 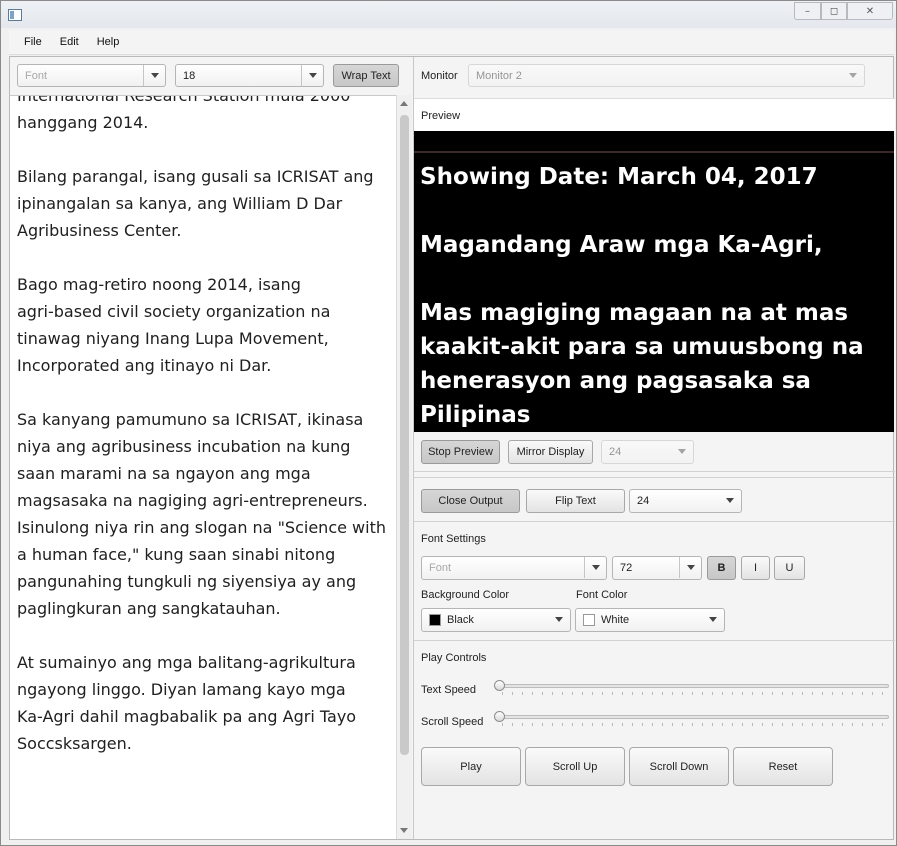 What do you see at coordinates (496, 620) in the screenshot?
I see `background-color-picker: Black` at bounding box center [496, 620].